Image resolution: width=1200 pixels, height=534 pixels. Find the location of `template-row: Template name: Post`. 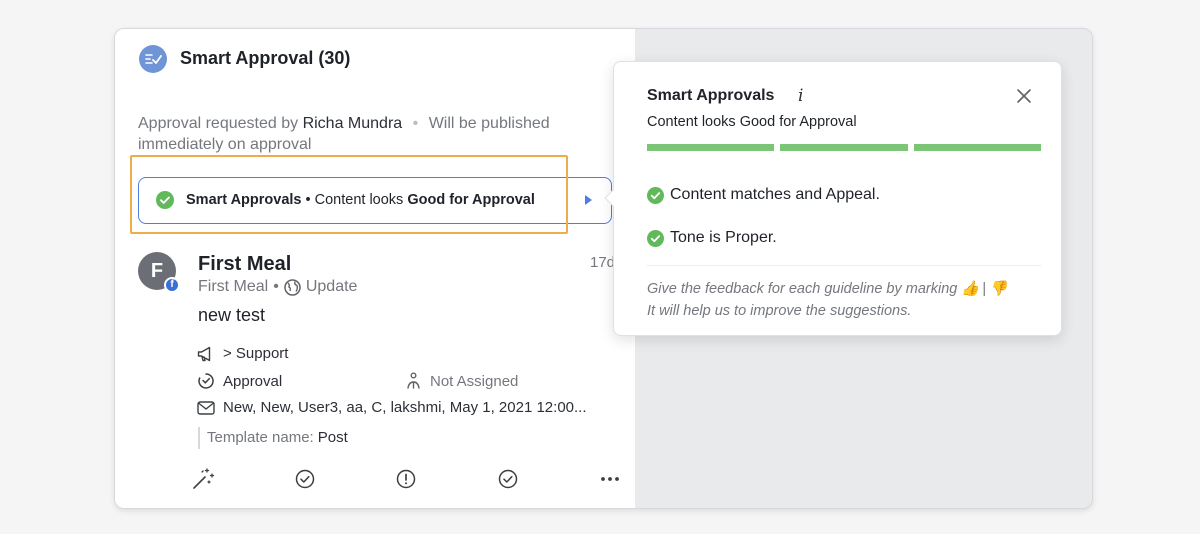

template-row: Template name: Post is located at coordinates (273, 438).